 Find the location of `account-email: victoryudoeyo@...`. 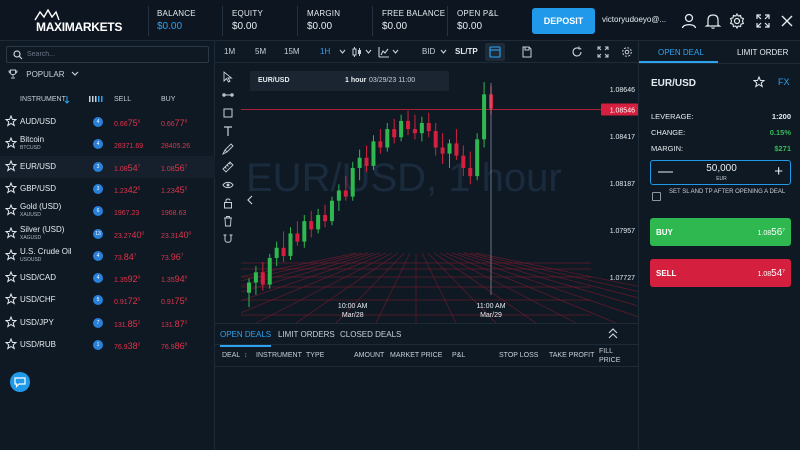

account-email: victoryudoeyo@... is located at coordinates (634, 19).